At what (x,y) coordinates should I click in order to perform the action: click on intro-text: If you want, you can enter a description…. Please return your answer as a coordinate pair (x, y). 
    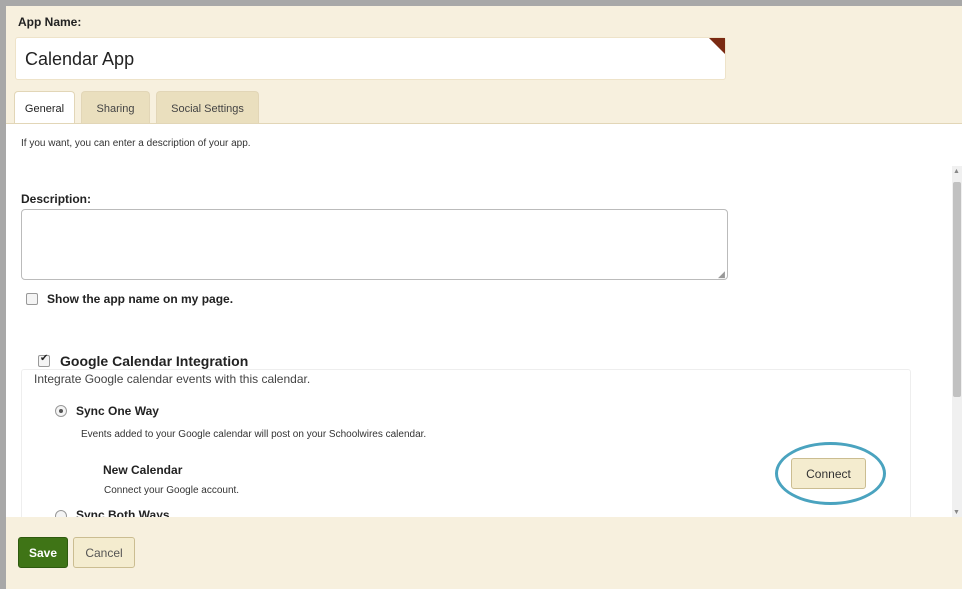
    Looking at the image, I should click on (136, 143).